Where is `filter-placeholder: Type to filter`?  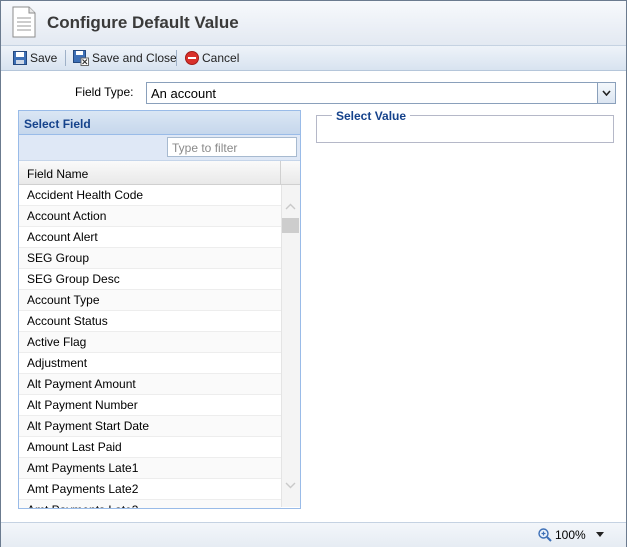
filter-placeholder: Type to filter is located at coordinates (205, 148).